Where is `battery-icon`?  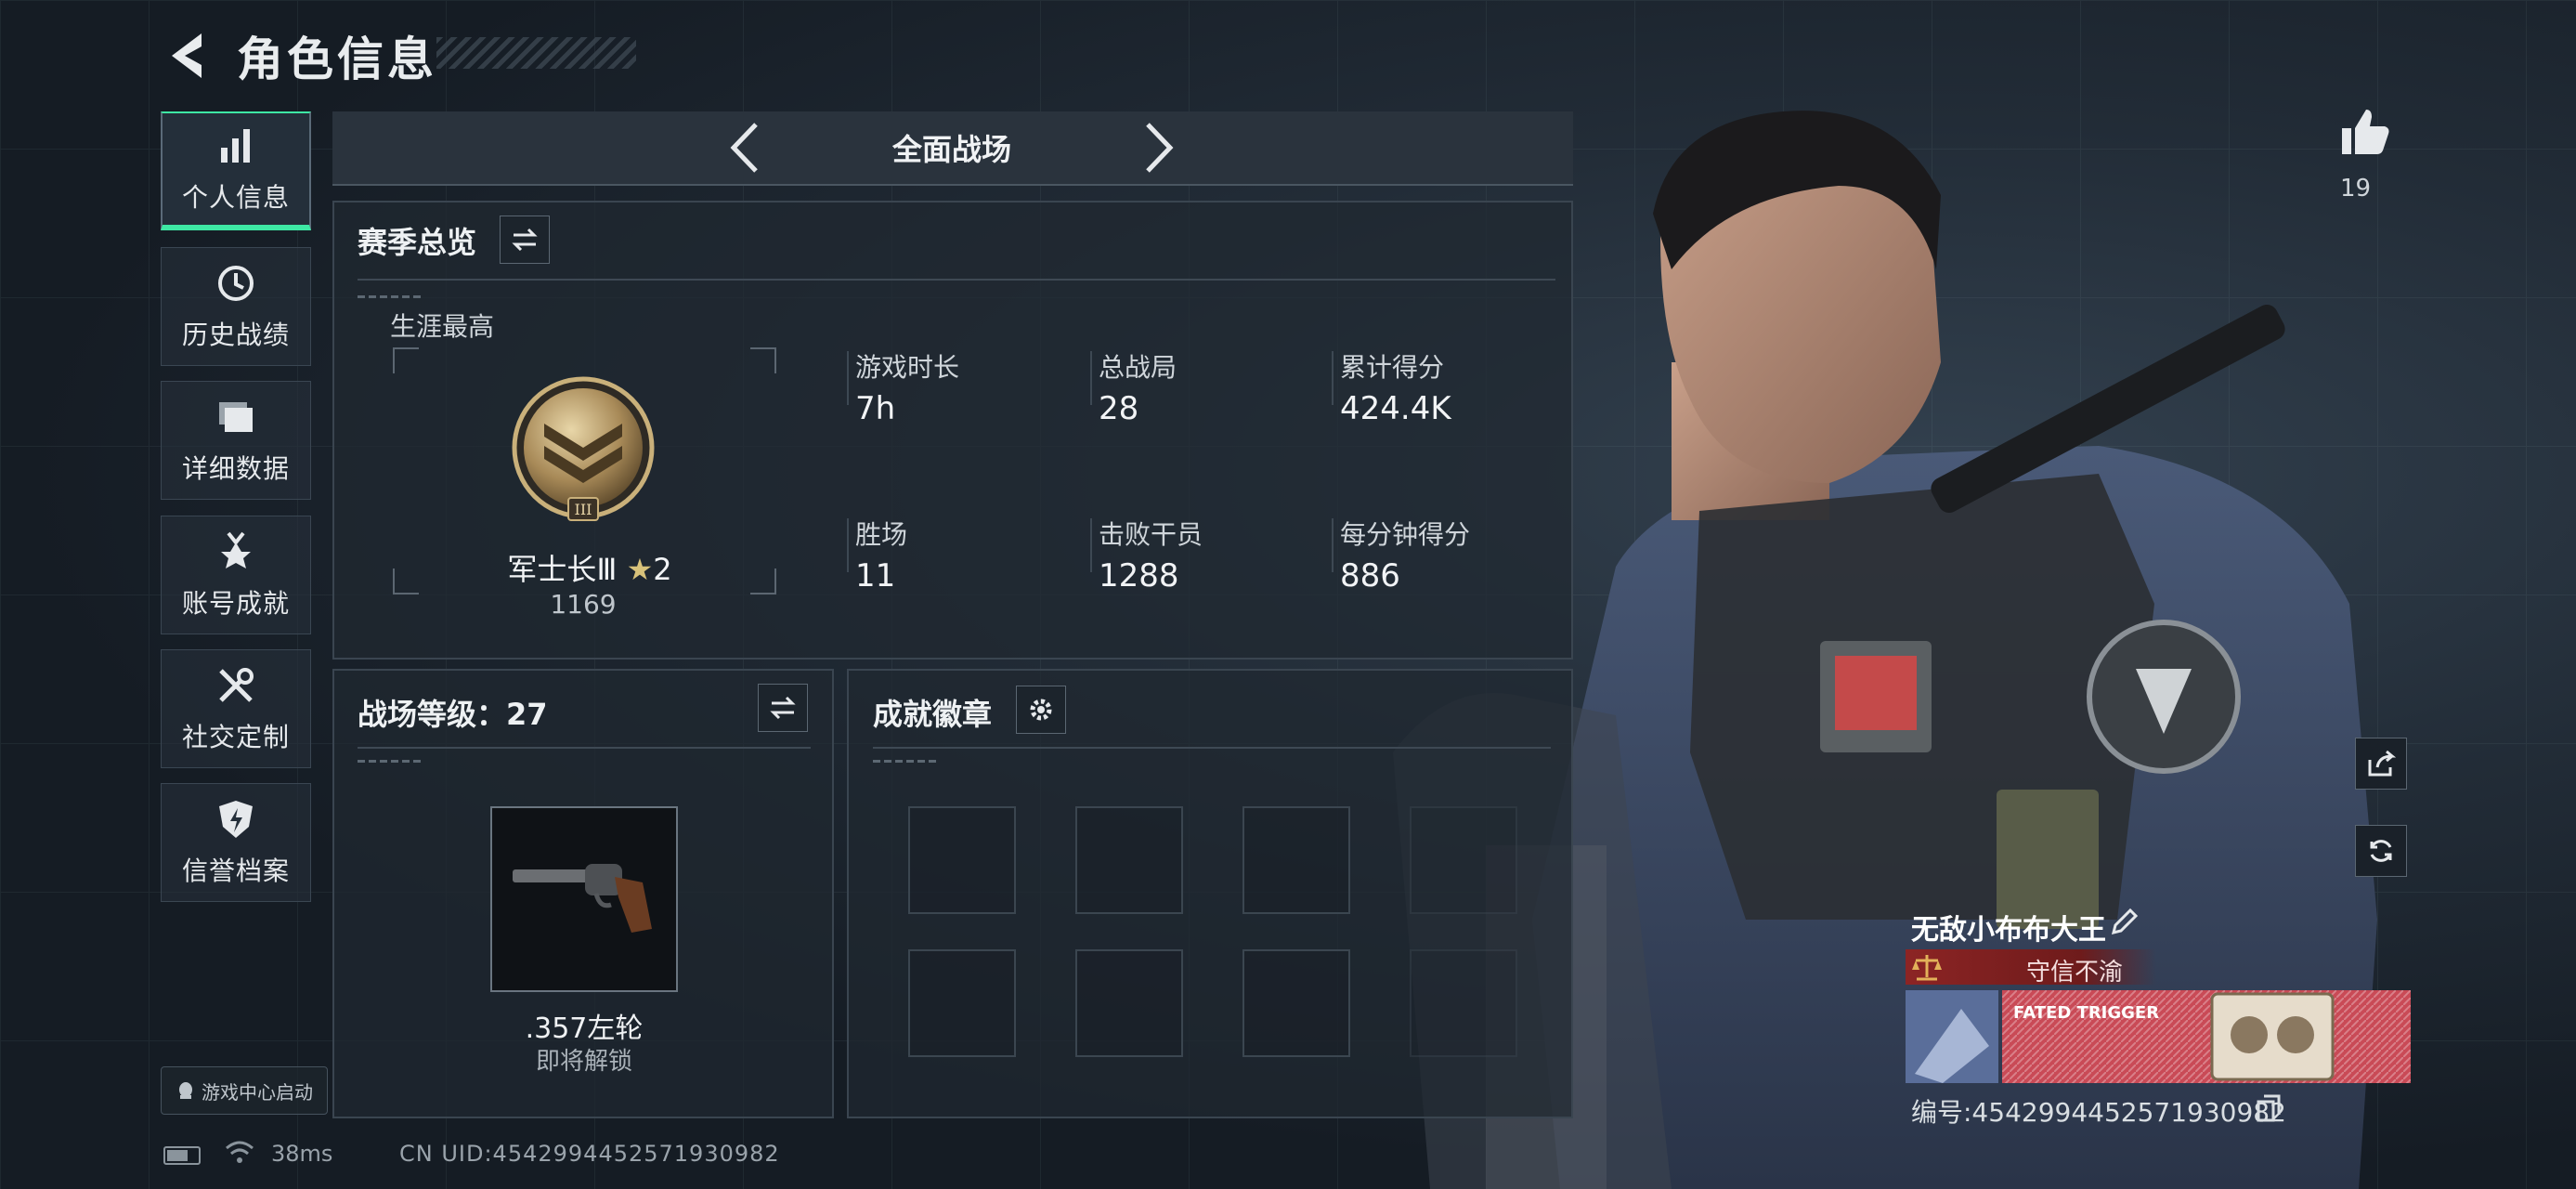
battery-icon is located at coordinates (182, 1156).